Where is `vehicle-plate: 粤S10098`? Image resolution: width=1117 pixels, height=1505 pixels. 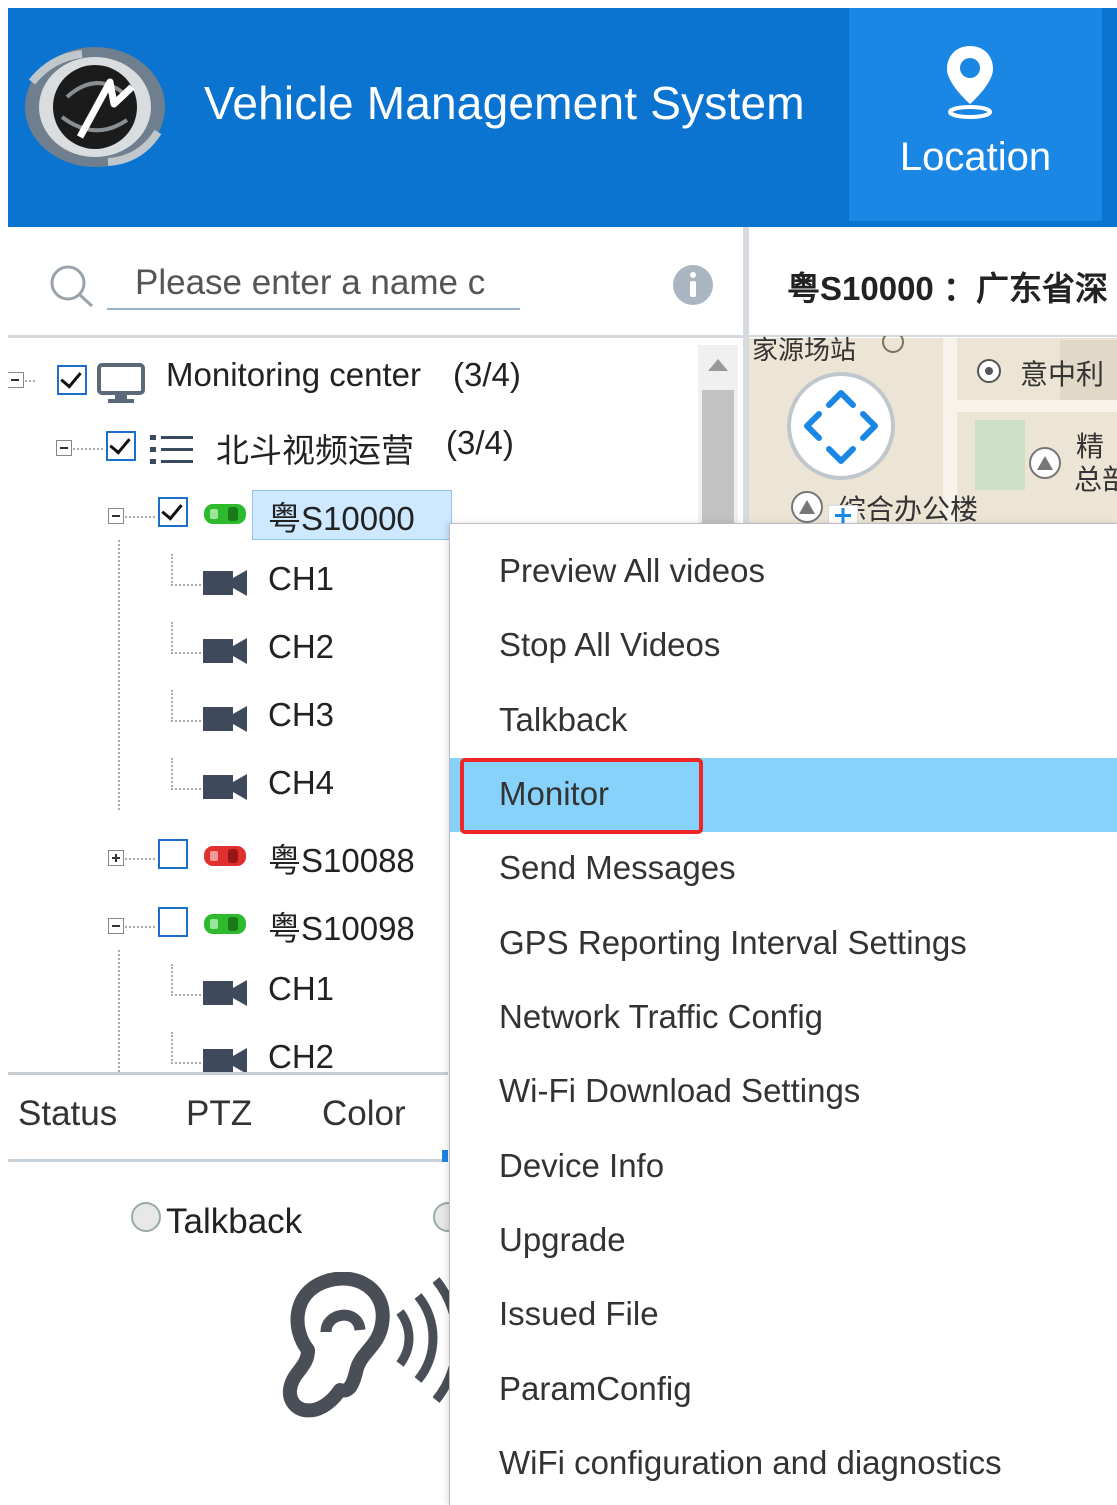 vehicle-plate: 粤S10098 is located at coordinates (341, 928).